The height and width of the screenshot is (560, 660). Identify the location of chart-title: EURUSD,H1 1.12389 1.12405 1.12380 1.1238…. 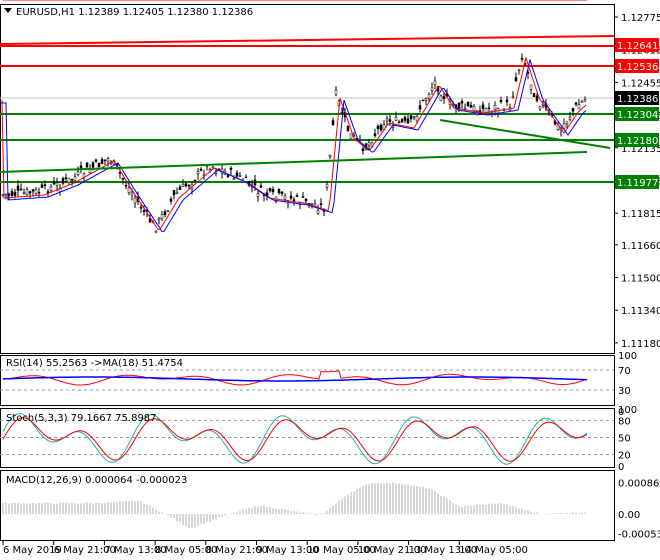
(134, 12).